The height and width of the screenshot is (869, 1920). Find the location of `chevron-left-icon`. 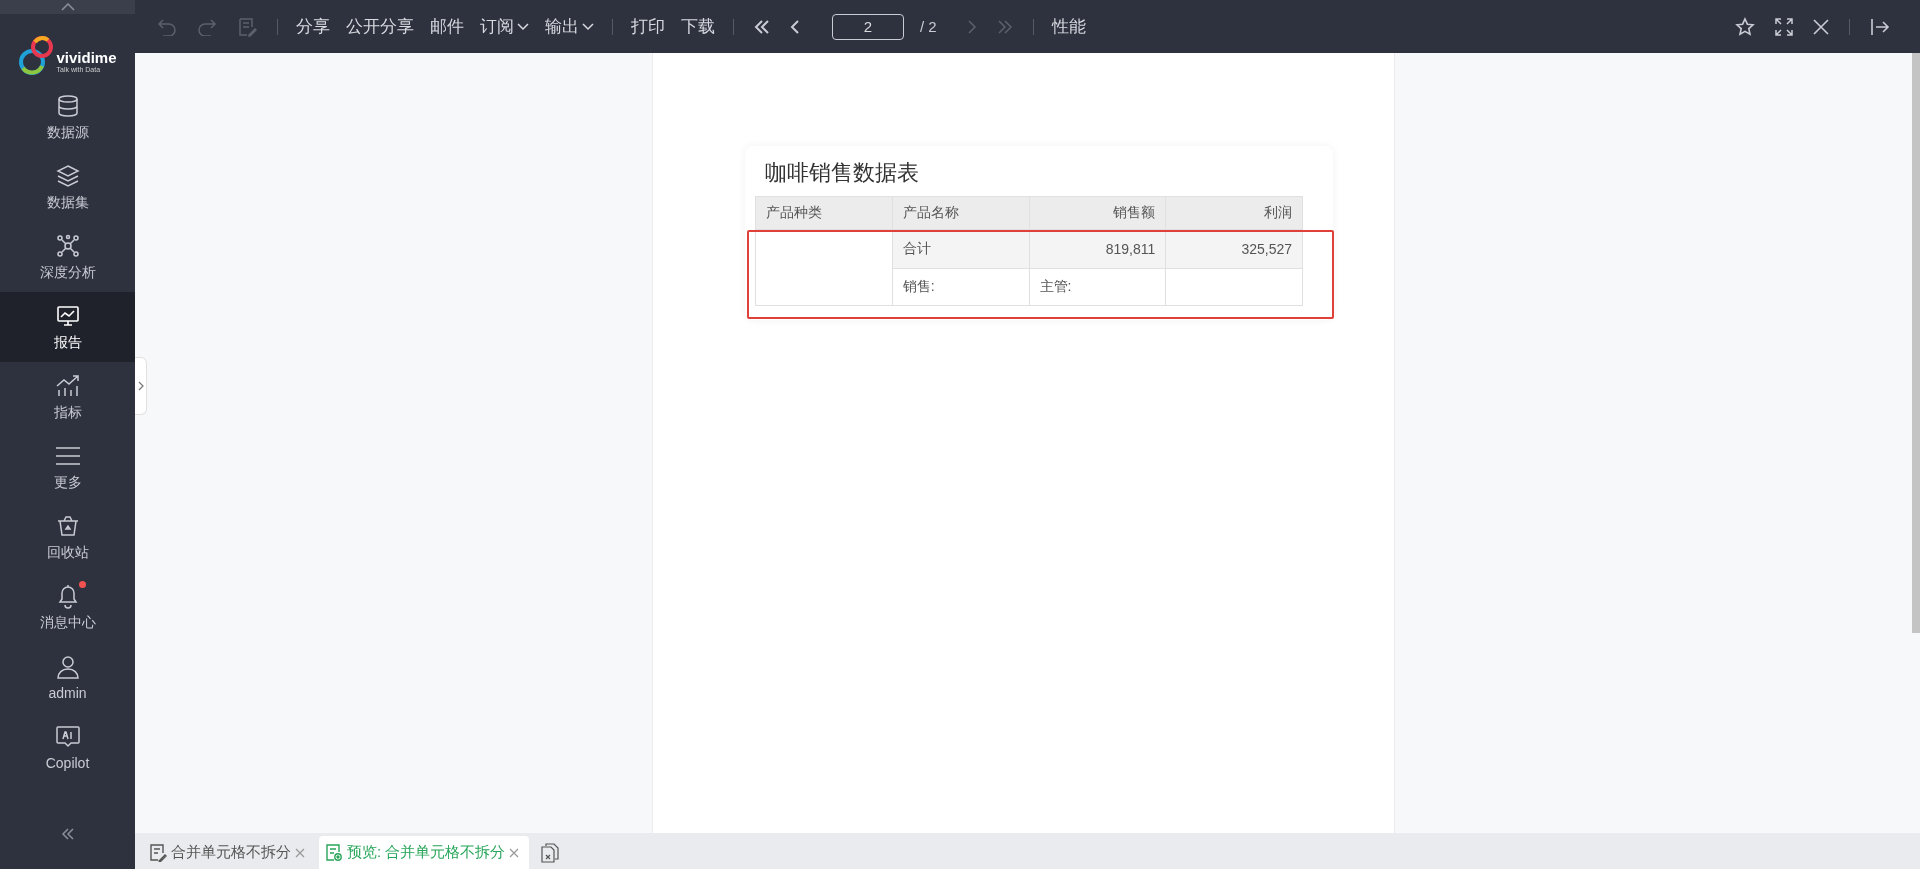

chevron-left-icon is located at coordinates (795, 26).